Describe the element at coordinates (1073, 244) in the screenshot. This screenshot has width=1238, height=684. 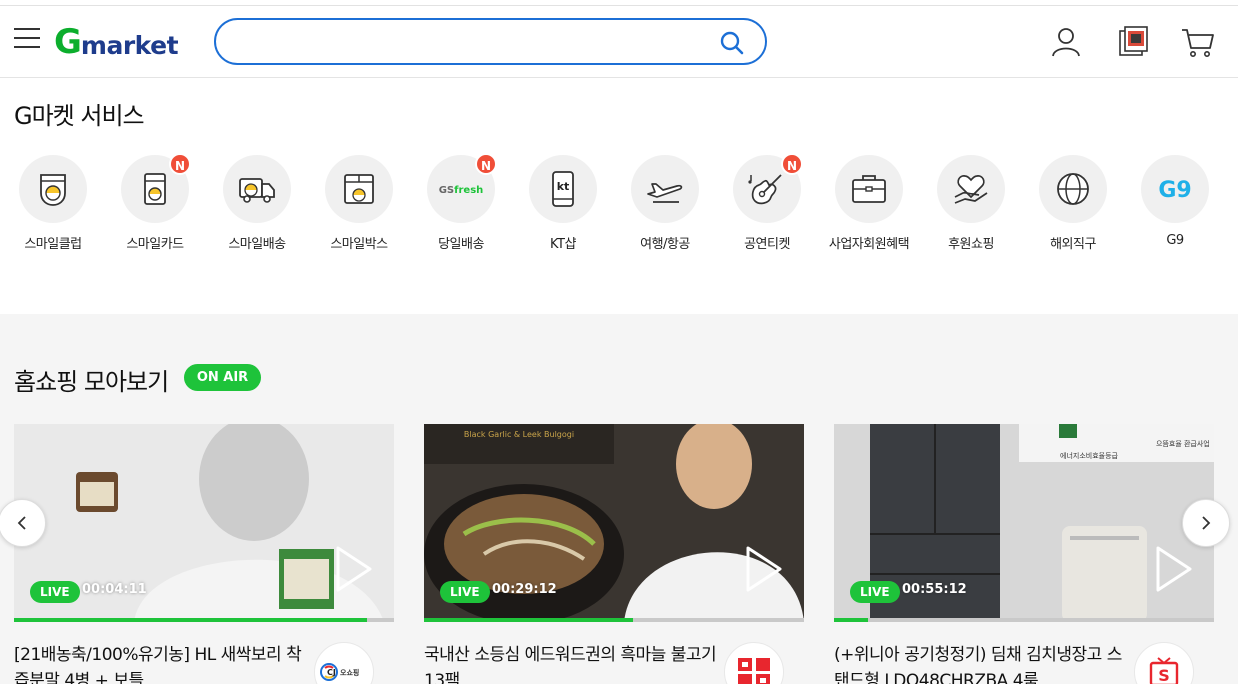
I see `service-label: 해외직구` at that location.